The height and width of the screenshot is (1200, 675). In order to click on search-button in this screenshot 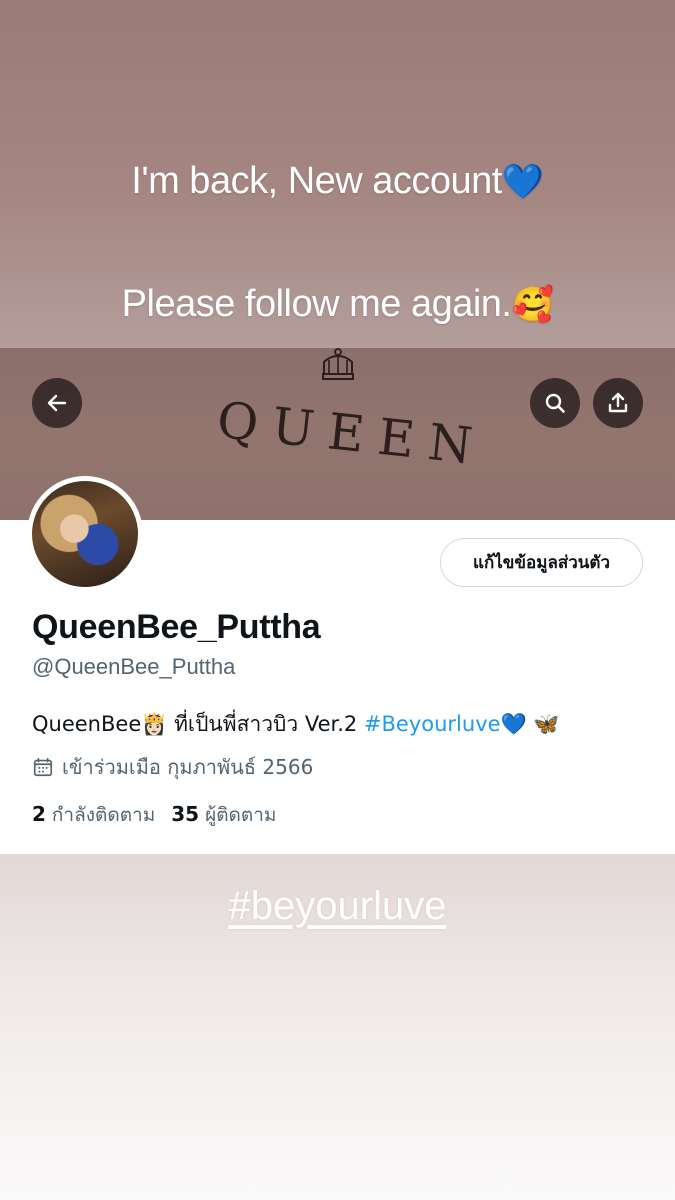, I will do `click(555, 403)`.